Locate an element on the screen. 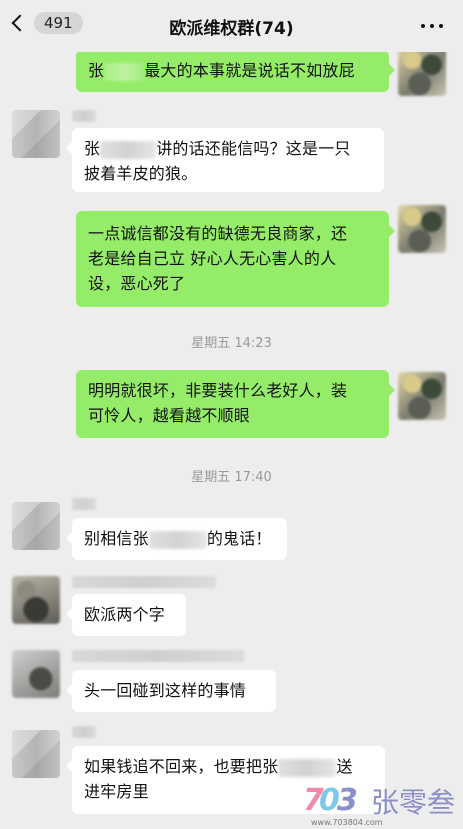 This screenshot has width=463, height=829. chat-header: 491 欧派维权群(74) is located at coordinates (231, 26).